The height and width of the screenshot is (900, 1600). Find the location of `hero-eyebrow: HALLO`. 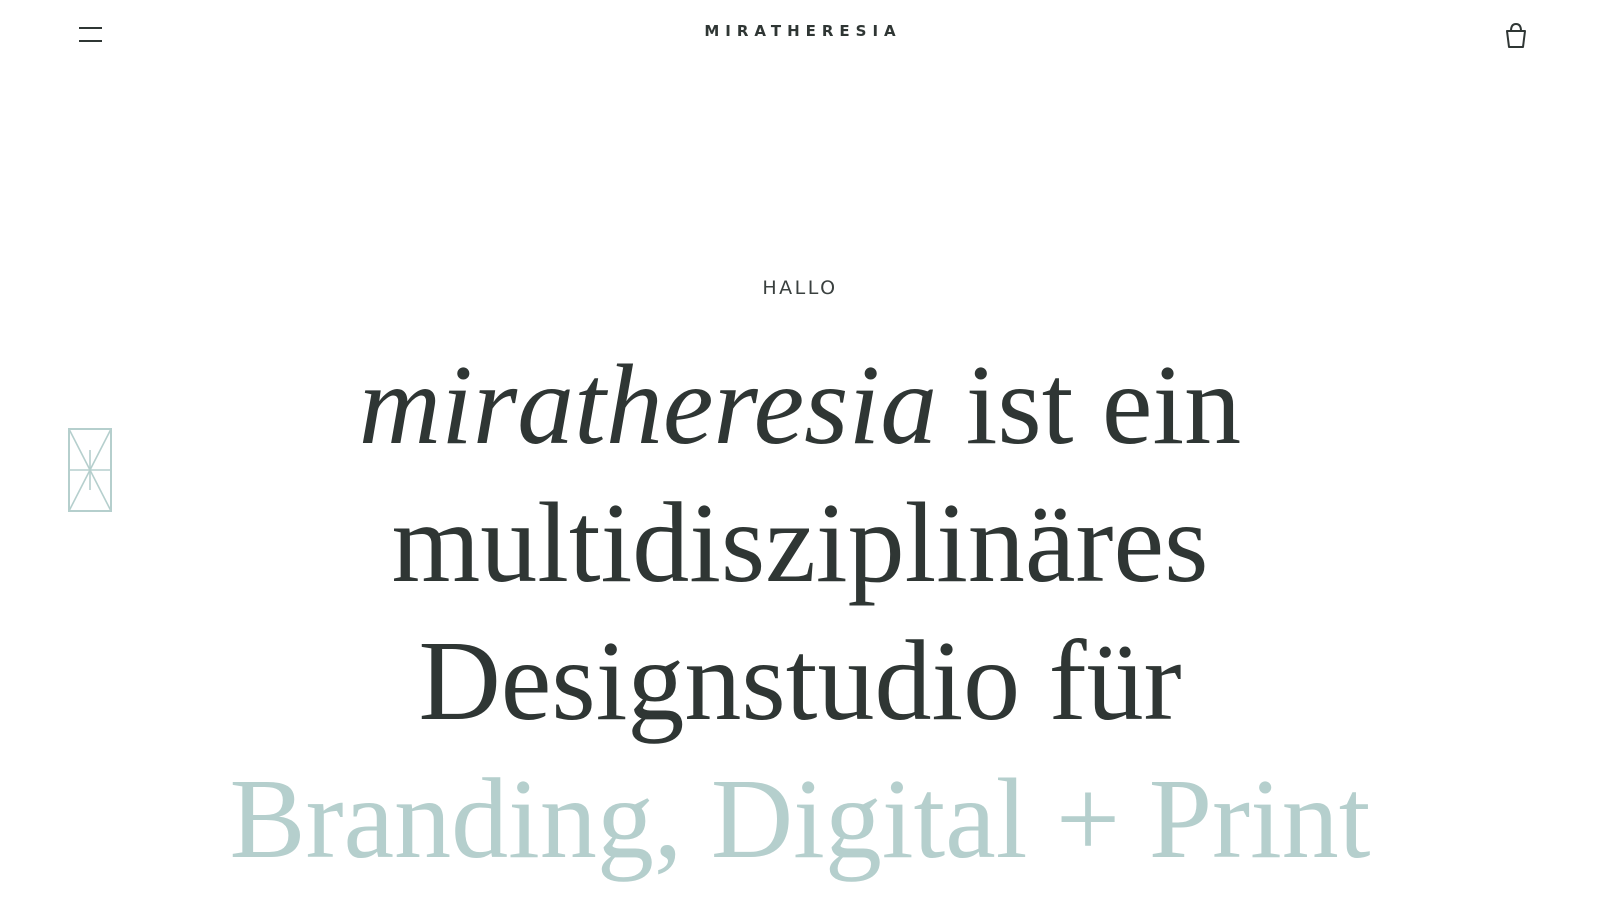

hero-eyebrow: HALLO is located at coordinates (800, 288).